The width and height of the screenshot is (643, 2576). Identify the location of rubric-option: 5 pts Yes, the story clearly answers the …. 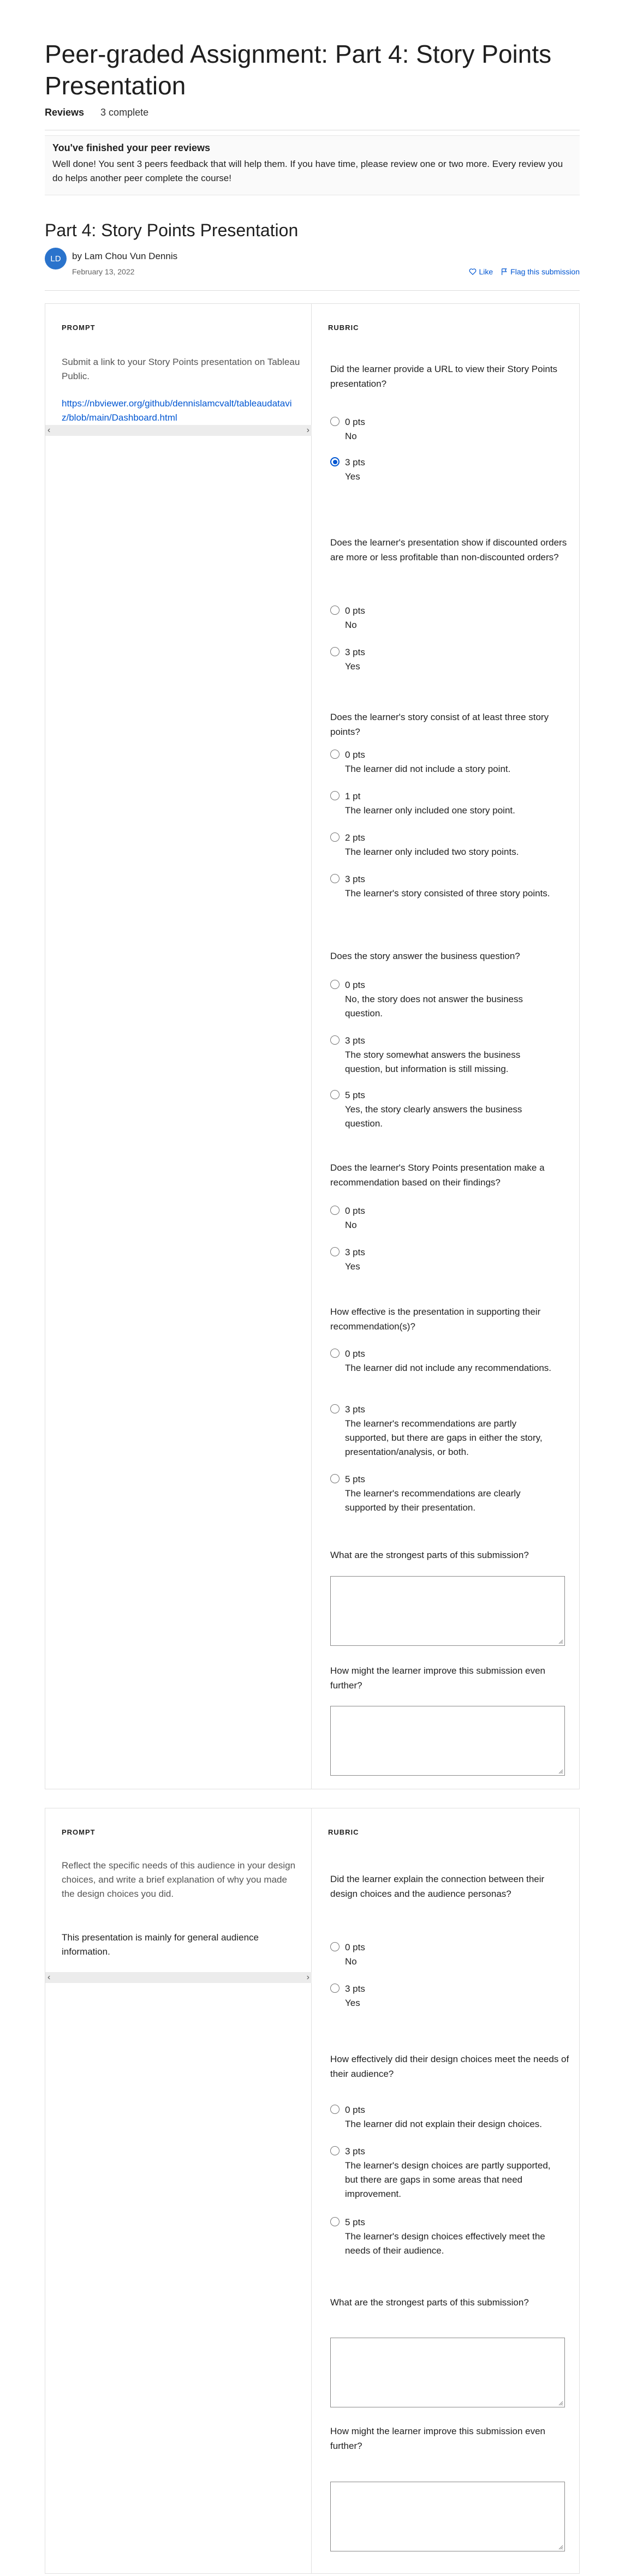
(444, 1110).